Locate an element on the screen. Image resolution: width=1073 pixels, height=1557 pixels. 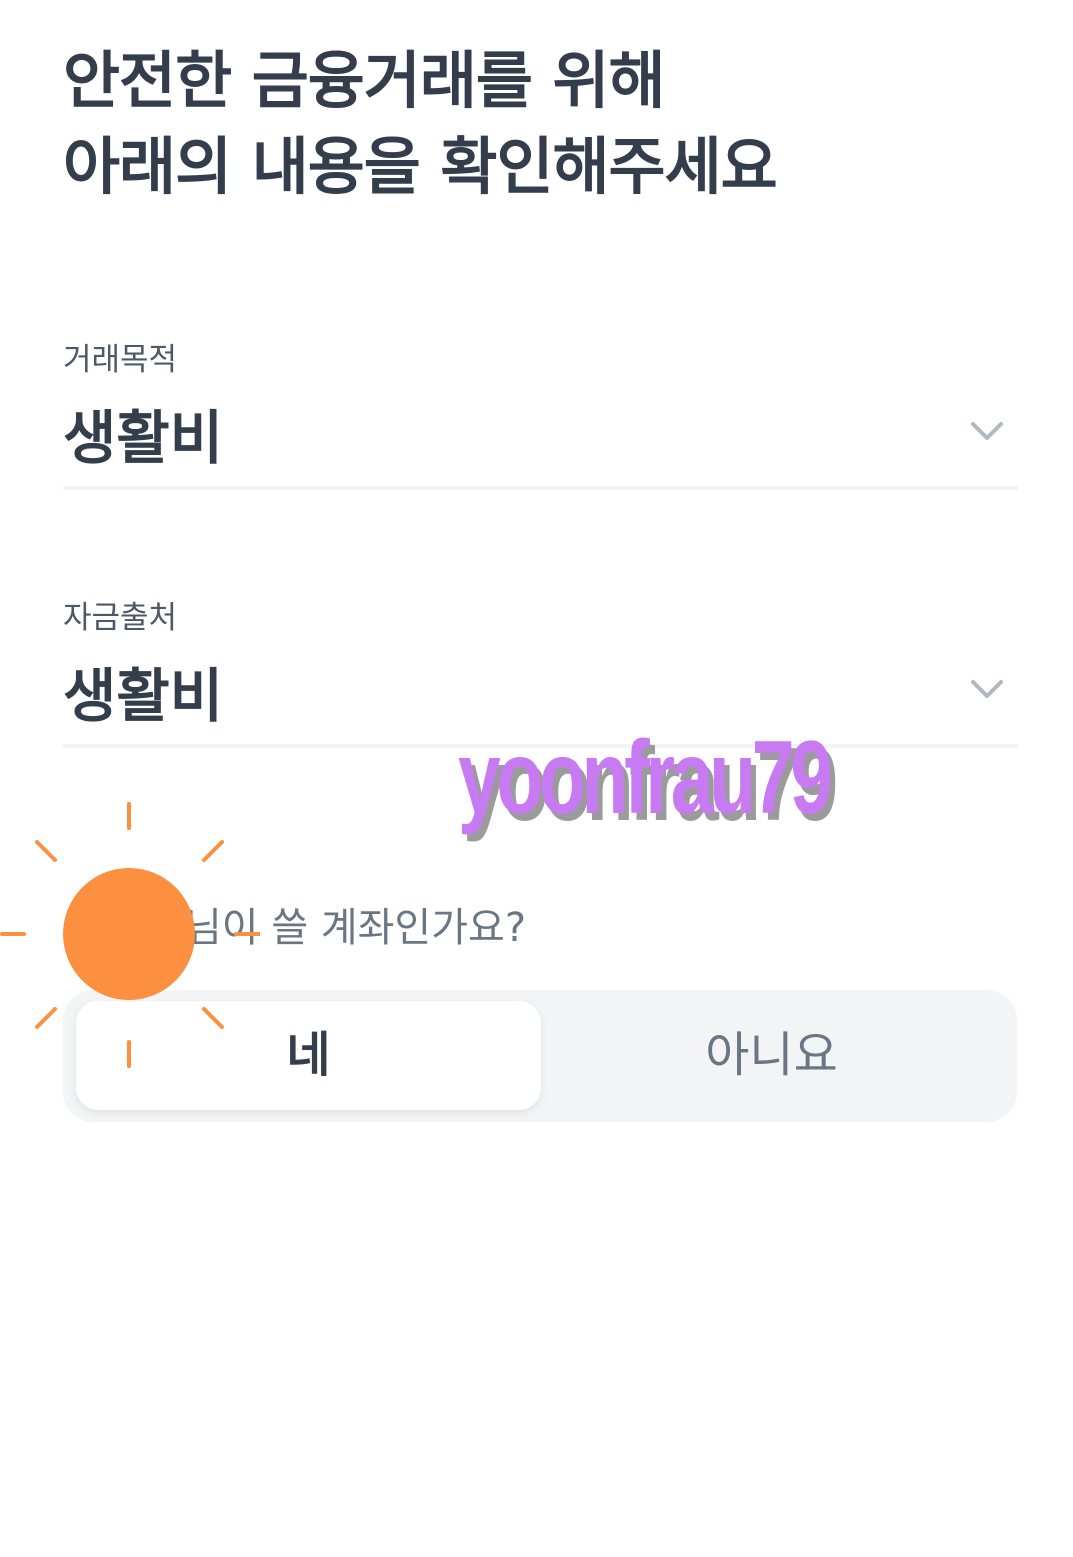
transaction-purpose-select: 생활비 is located at coordinates (540, 440).